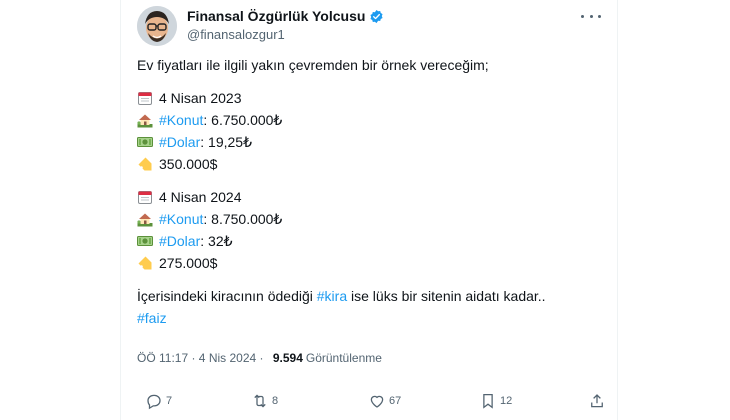  What do you see at coordinates (369, 98) in the screenshot?
I see `date-line: 4 Nisan 2023` at bounding box center [369, 98].